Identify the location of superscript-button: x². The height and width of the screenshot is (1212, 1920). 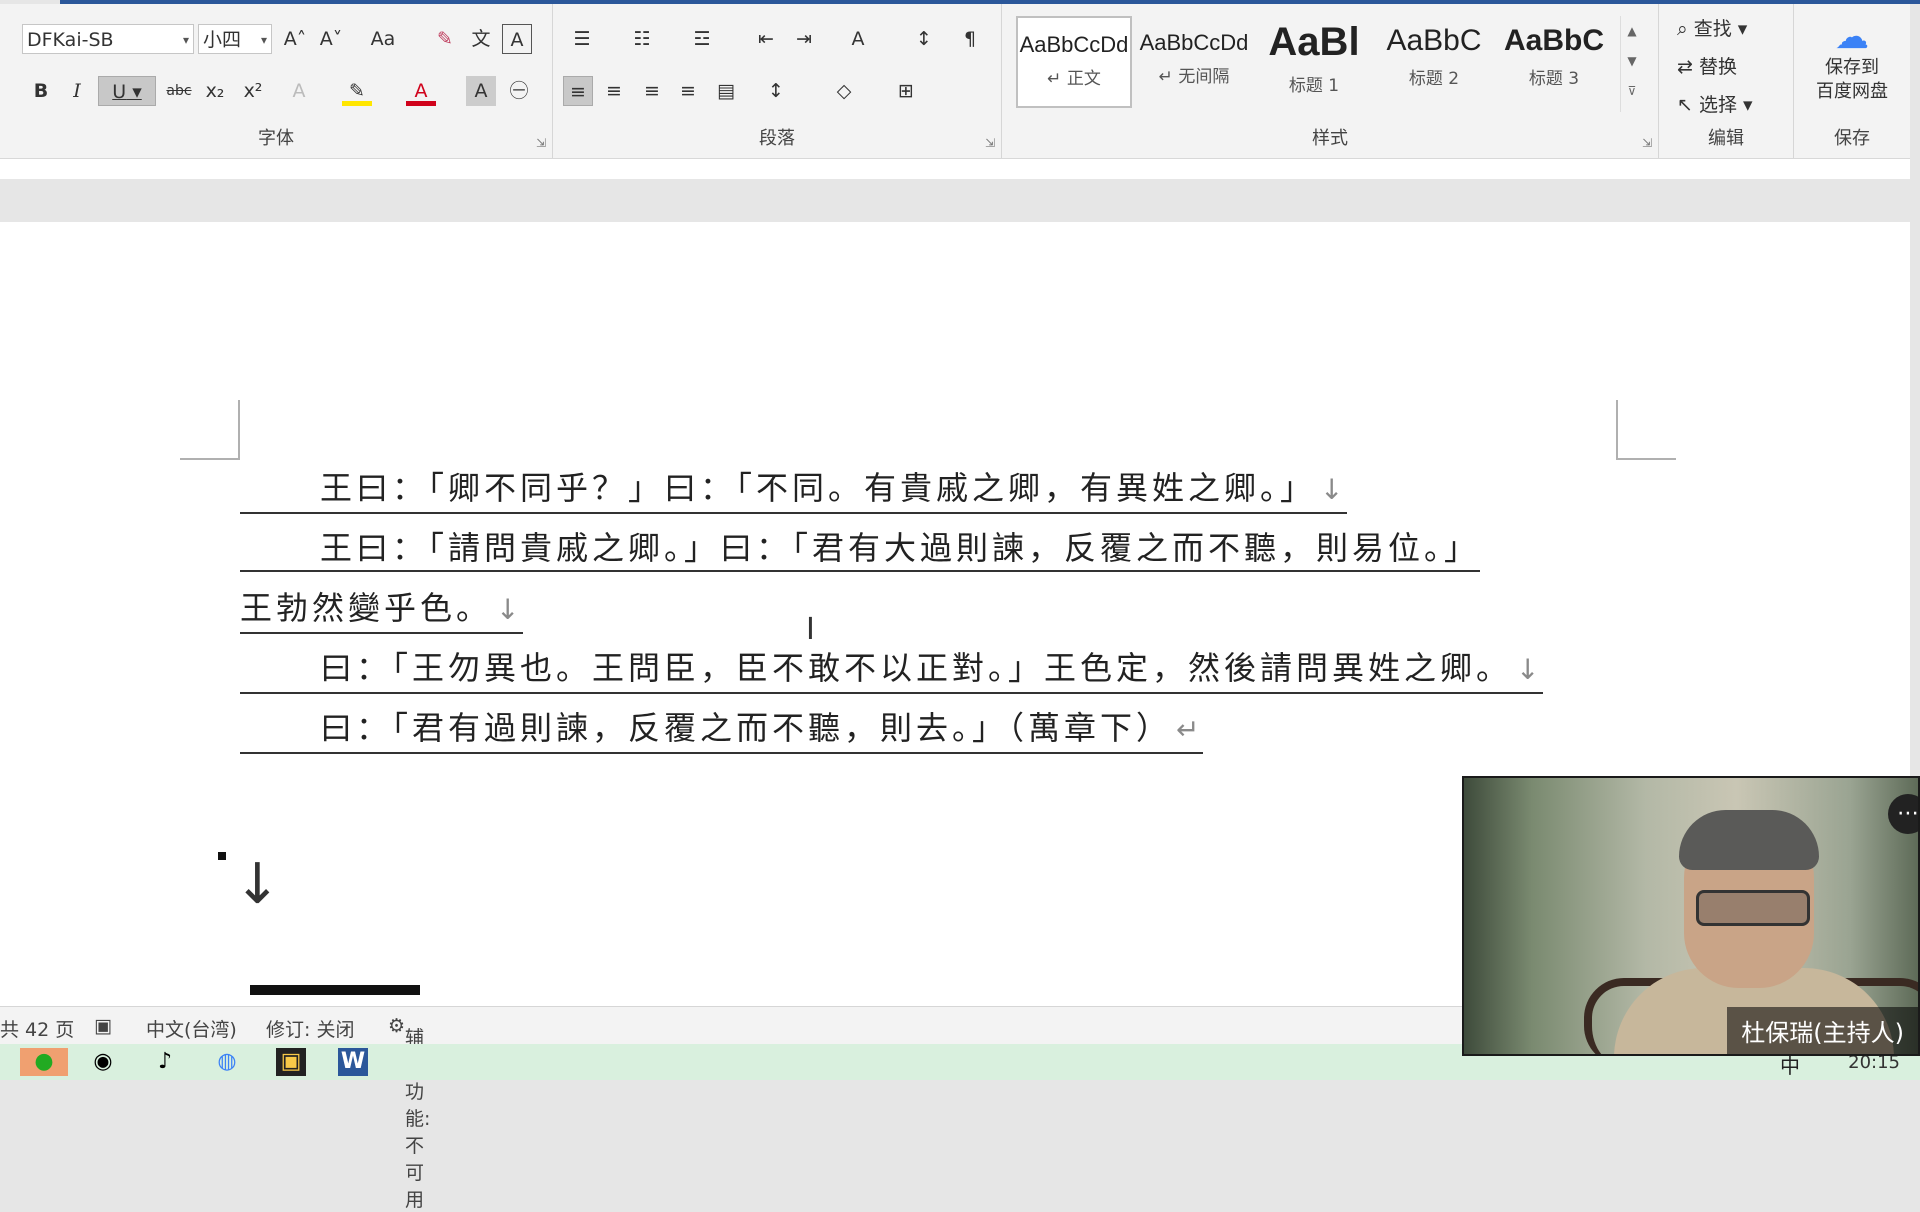
(253, 91).